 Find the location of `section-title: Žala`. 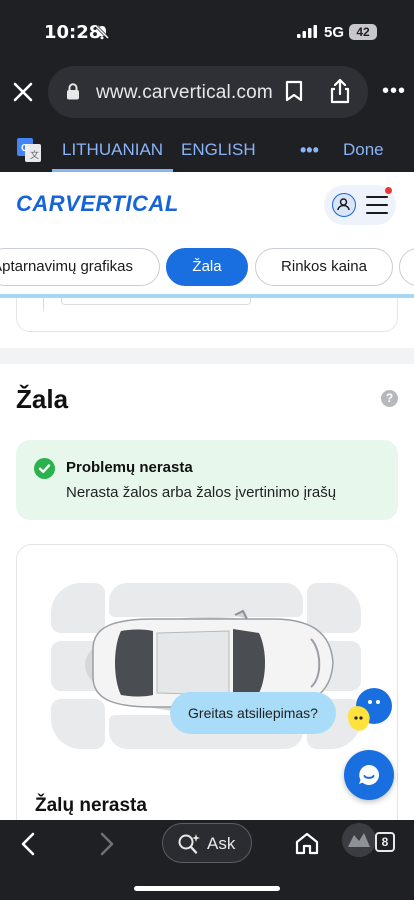

section-title: Žala is located at coordinates (42, 399).